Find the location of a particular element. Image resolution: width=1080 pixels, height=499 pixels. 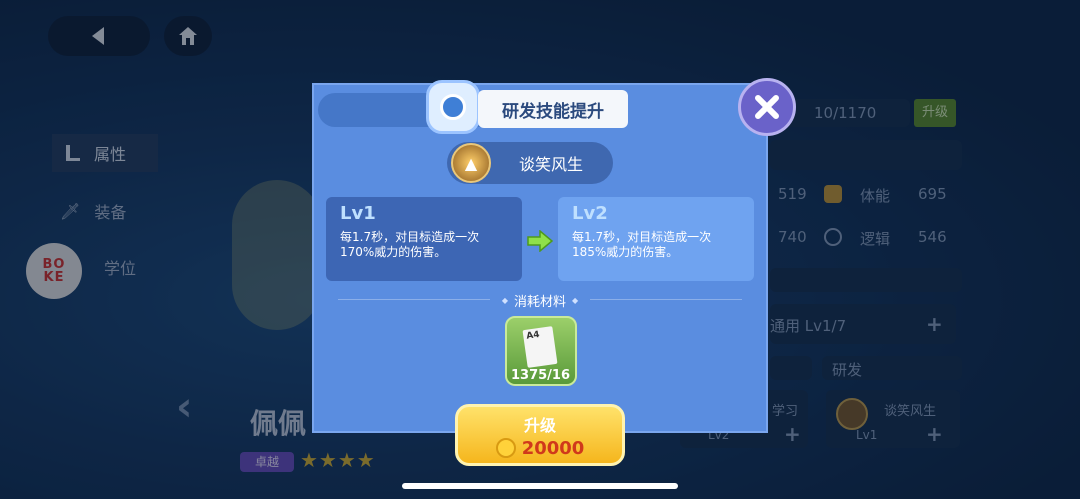

paper-icon: A4 is located at coordinates (540, 347).